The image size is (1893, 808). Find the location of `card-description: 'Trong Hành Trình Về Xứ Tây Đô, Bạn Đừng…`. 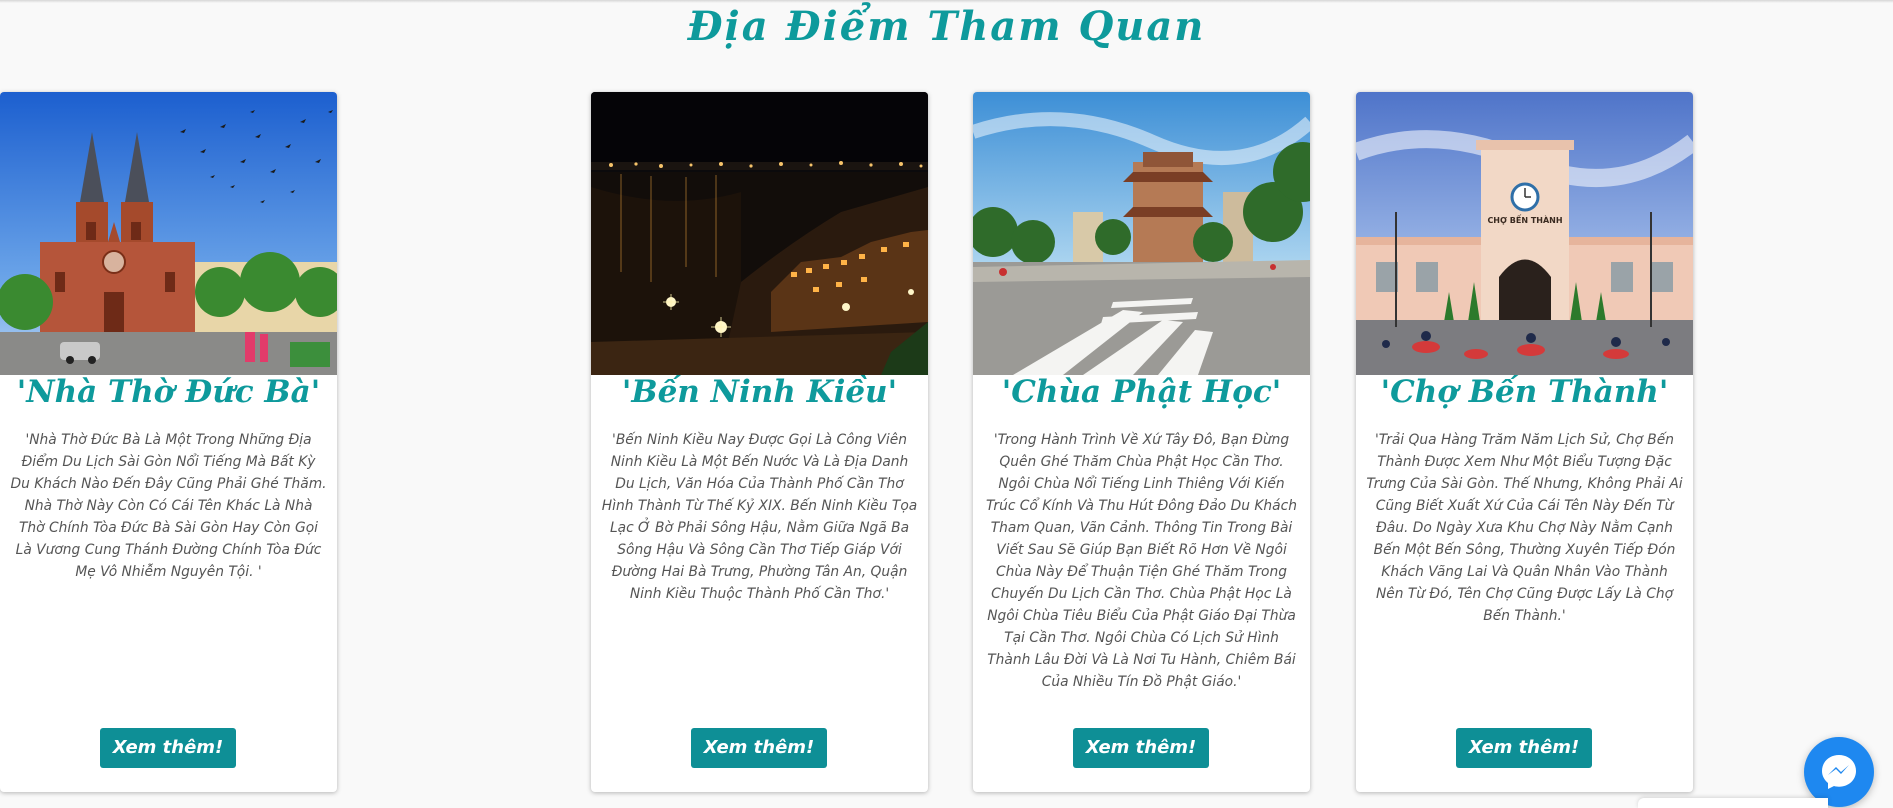

card-description: 'Trong Hành Trình Về Xứ Tây Đô, Bạn Đừng… is located at coordinates (1141, 561).